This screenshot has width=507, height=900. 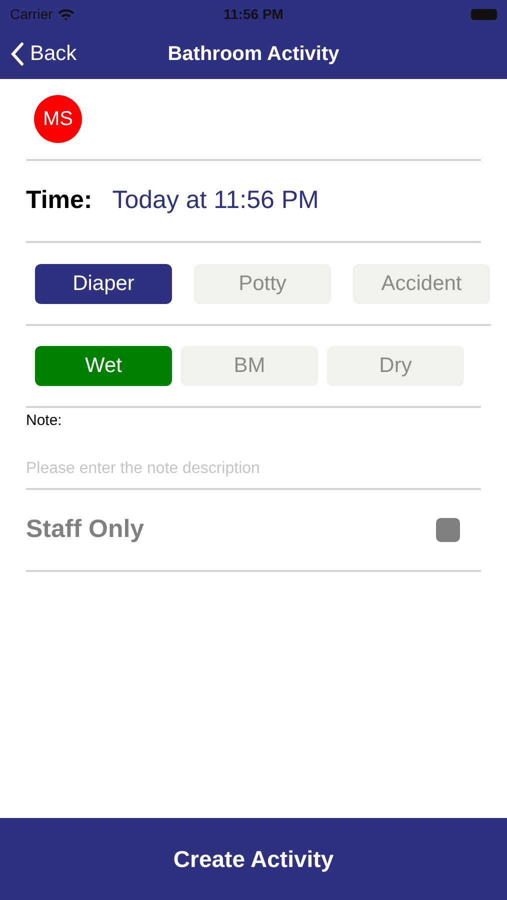 What do you see at coordinates (421, 284) in the screenshot?
I see `option-button: Accident` at bounding box center [421, 284].